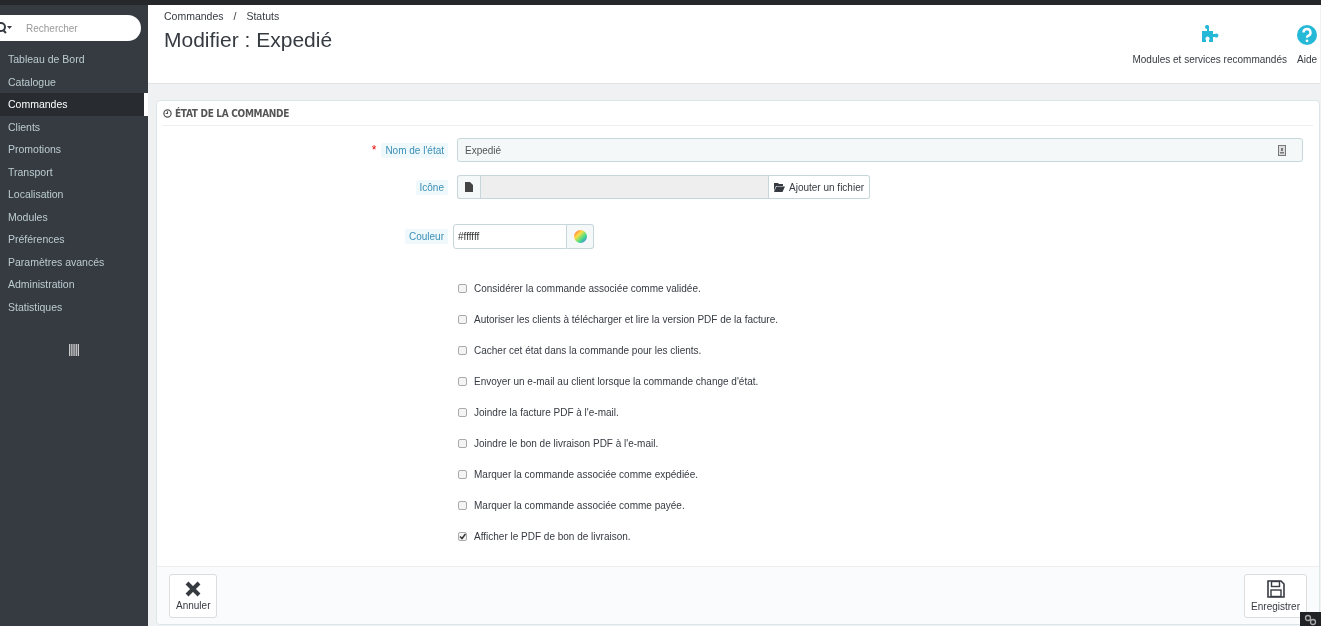 This screenshot has width=1321, height=626. Describe the element at coordinates (74, 239) in the screenshot. I see `sidebar-item: Préférences` at that location.